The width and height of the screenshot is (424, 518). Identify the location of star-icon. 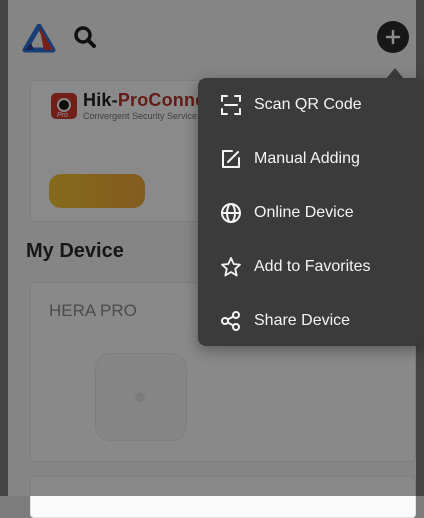
(231, 267).